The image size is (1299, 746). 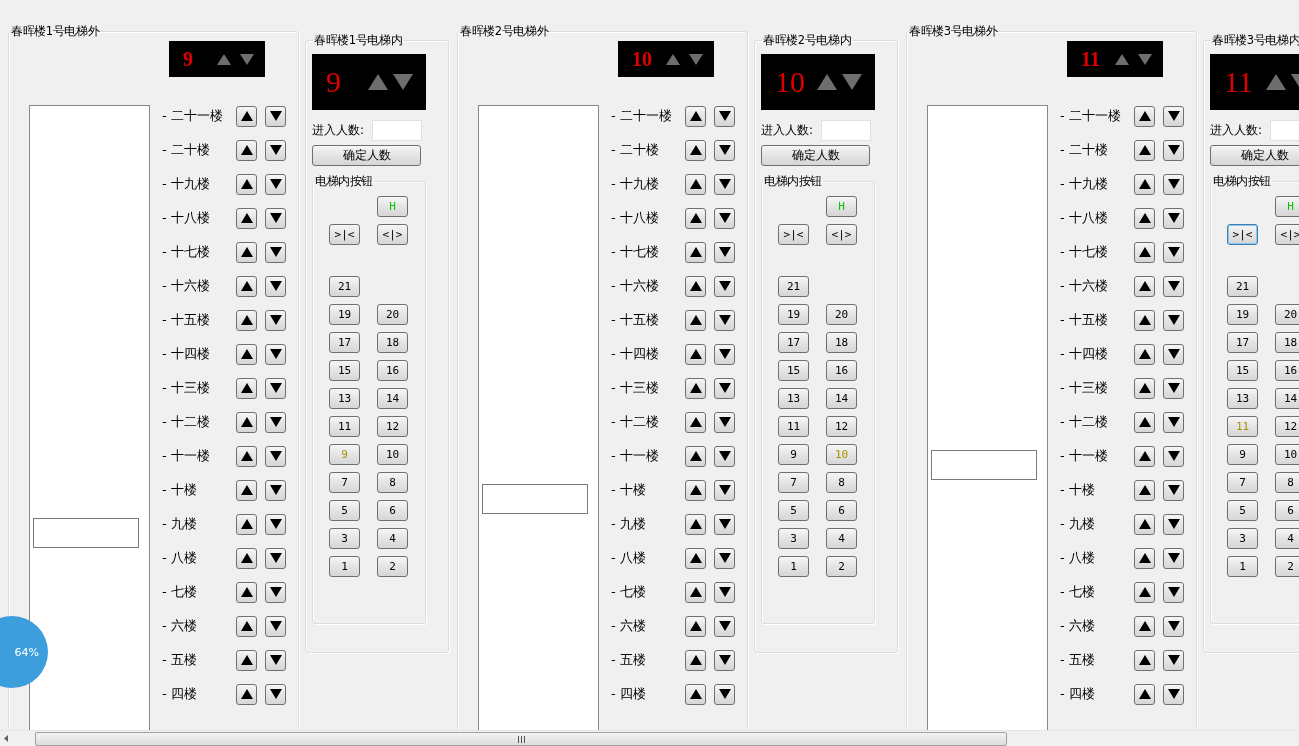 What do you see at coordinates (1287, 454) in the screenshot?
I see `floor-button: 10` at bounding box center [1287, 454].